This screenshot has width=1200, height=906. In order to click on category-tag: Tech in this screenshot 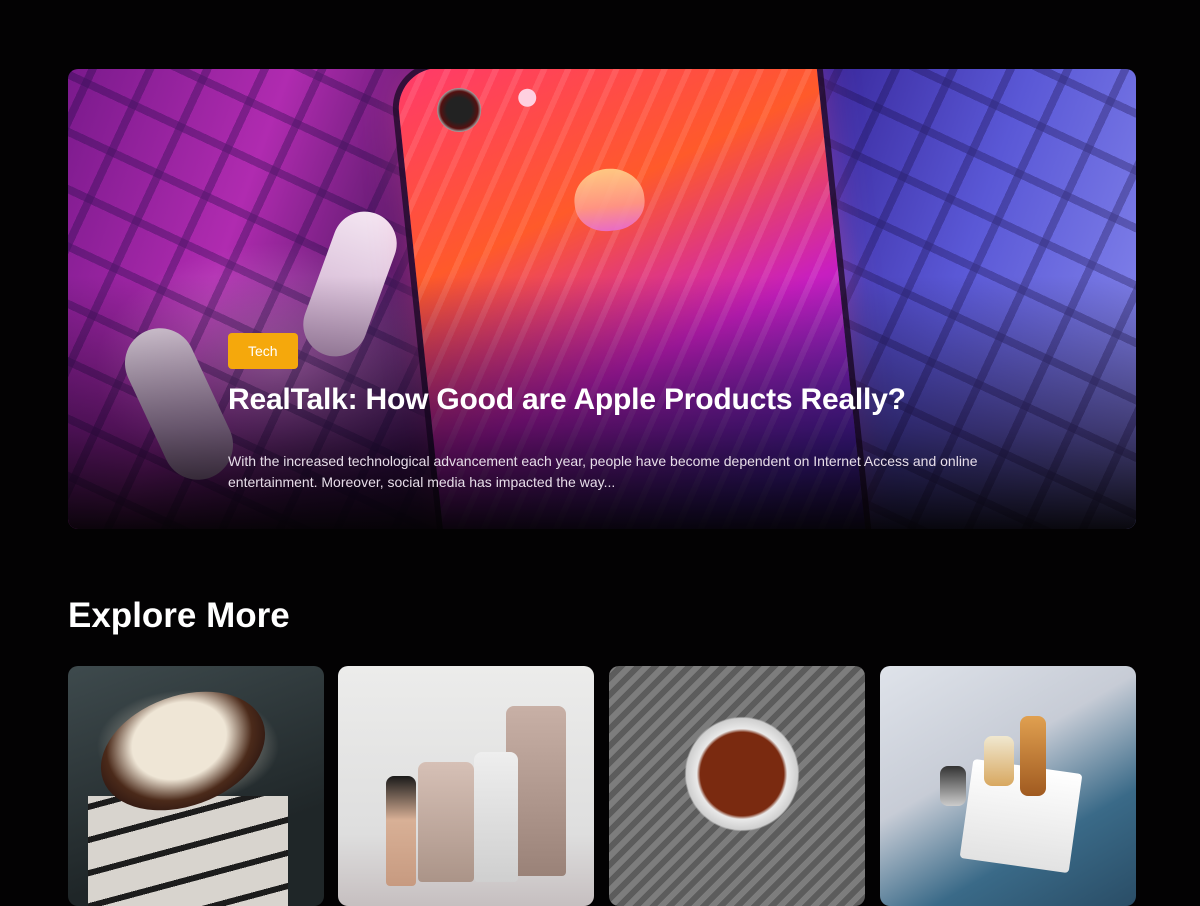, I will do `click(263, 351)`.